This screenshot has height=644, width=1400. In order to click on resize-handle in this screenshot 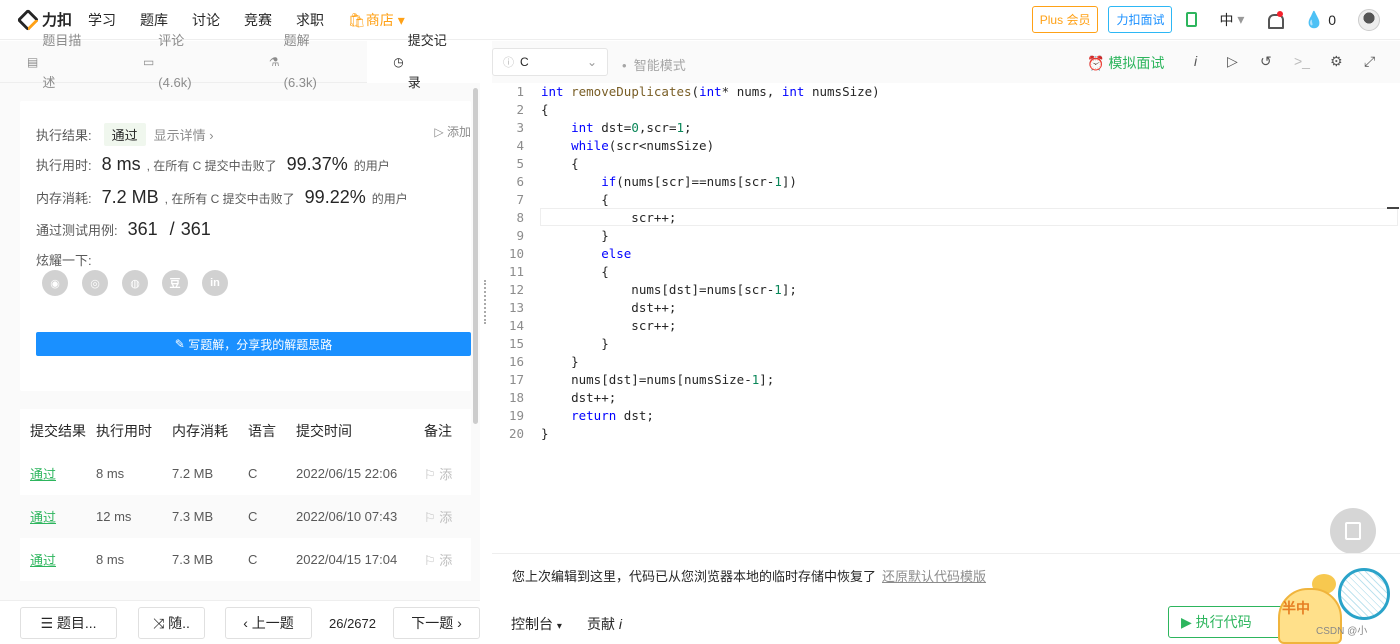, I will do `click(485, 302)`.